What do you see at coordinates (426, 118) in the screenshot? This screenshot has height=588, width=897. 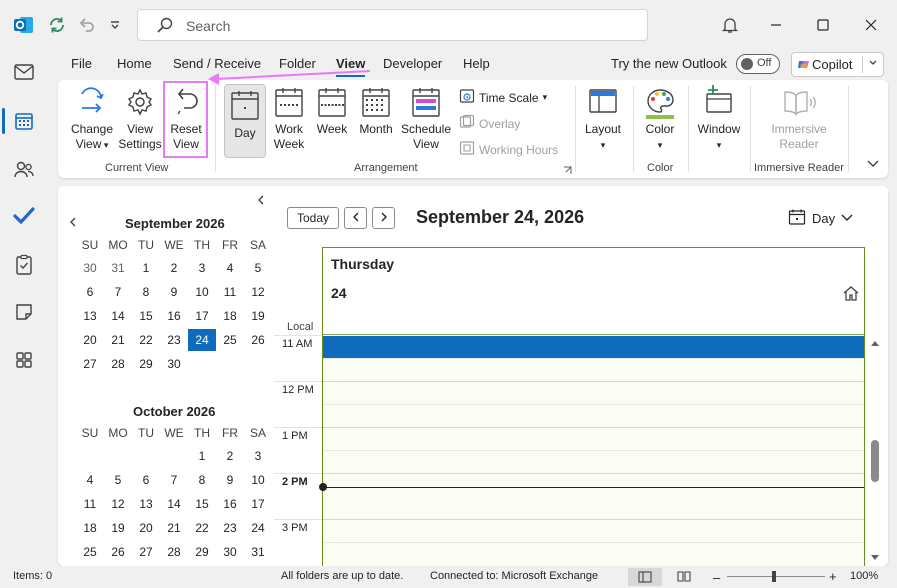 I see `schedule-view-button: Schedule View` at bounding box center [426, 118].